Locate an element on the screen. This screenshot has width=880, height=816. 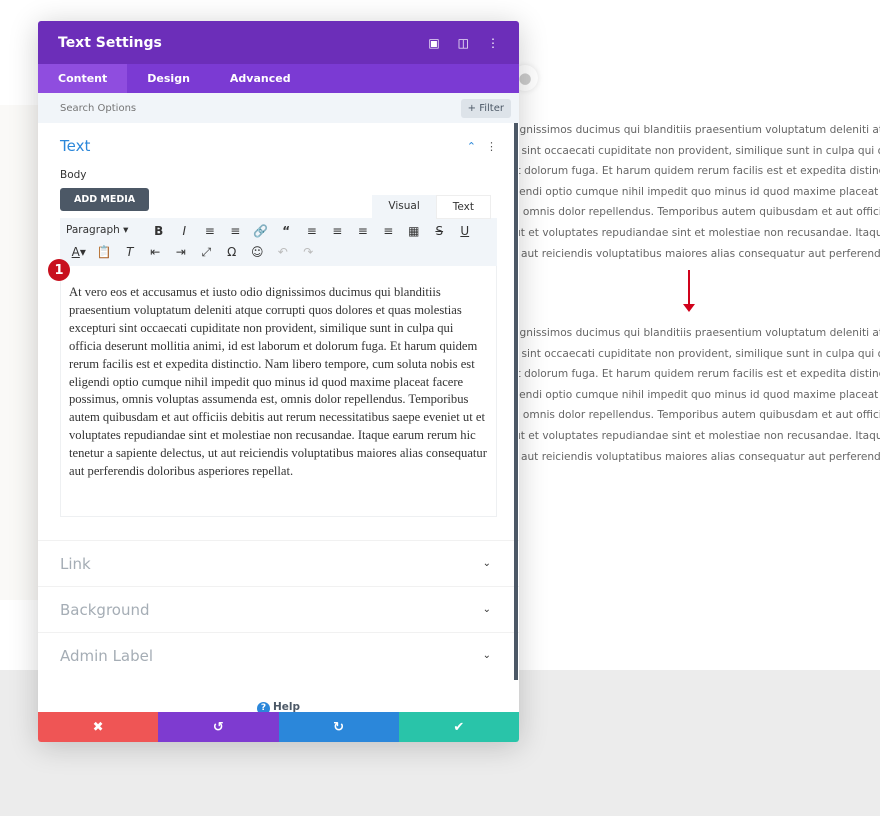
indent-icon: ⇥ is located at coordinates (181, 252).